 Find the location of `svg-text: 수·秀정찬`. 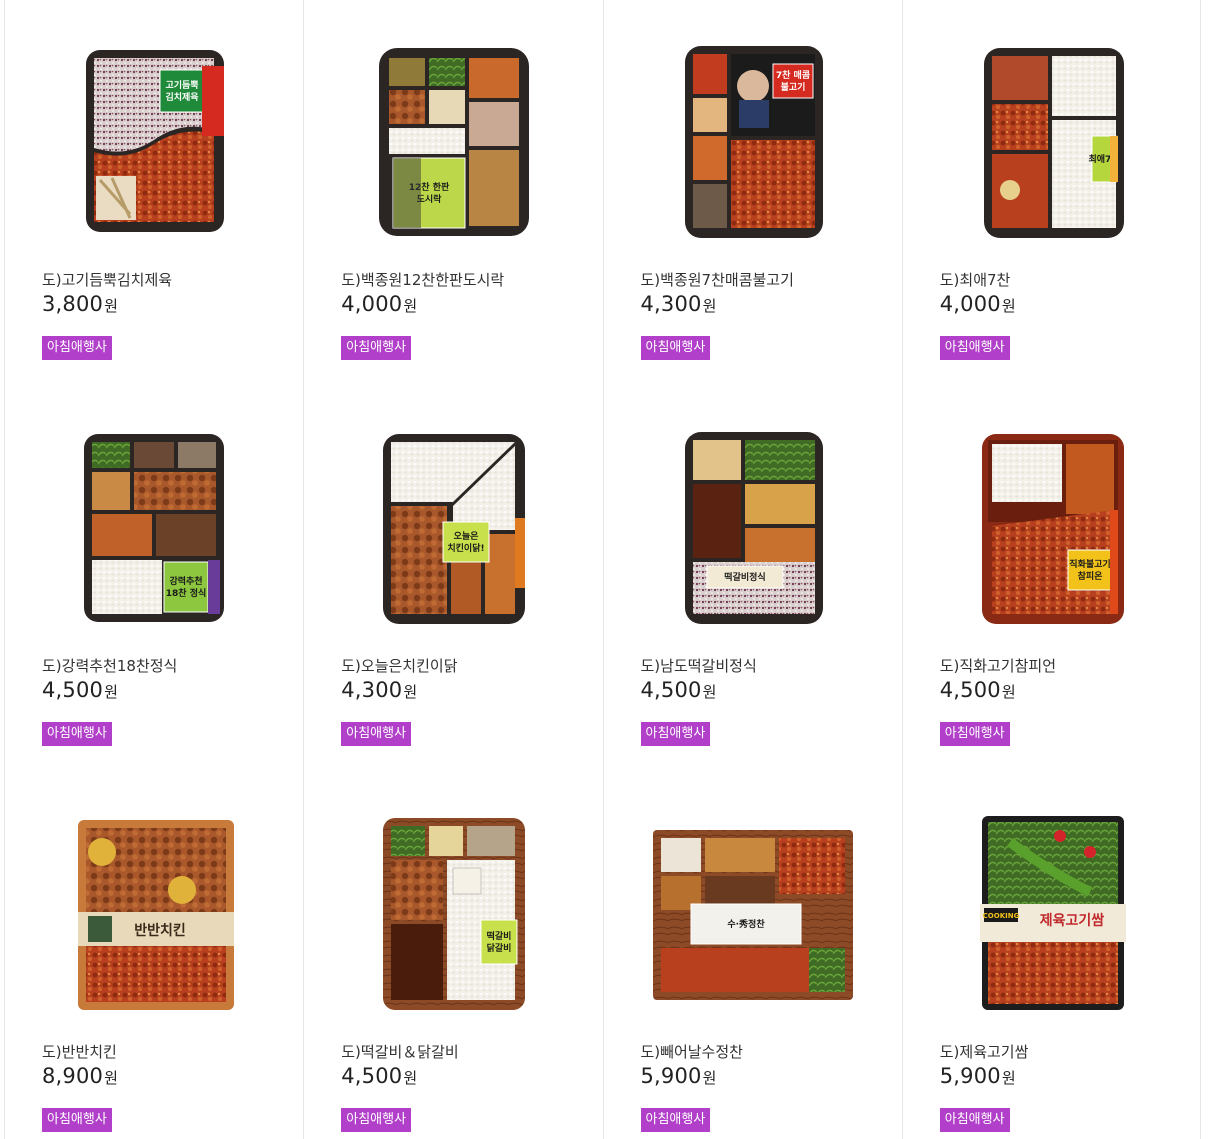

svg-text: 수·秀정찬 is located at coordinates (746, 924).